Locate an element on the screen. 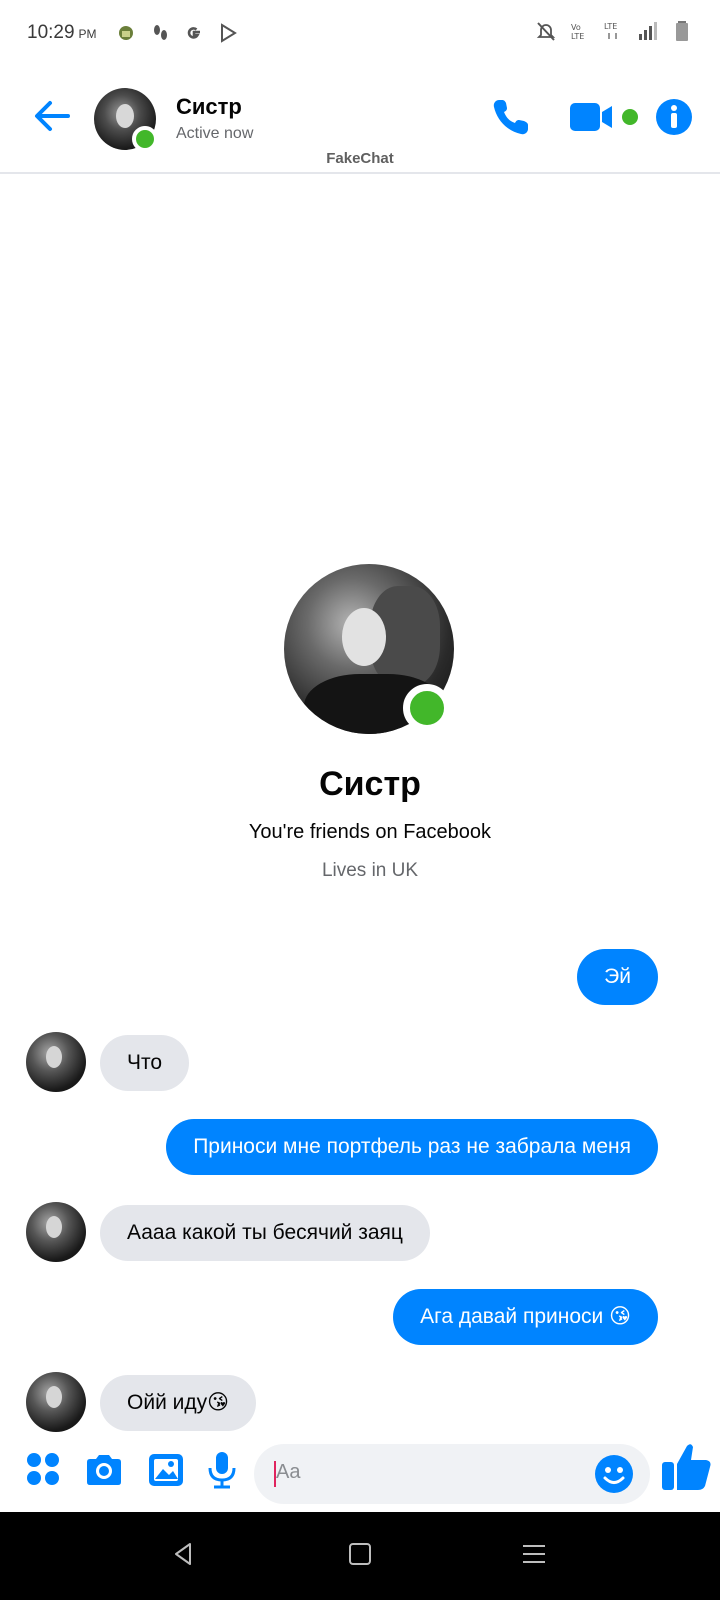 This screenshot has width=720, height=1600. app-watermark: FakeChat is located at coordinates (360, 158).